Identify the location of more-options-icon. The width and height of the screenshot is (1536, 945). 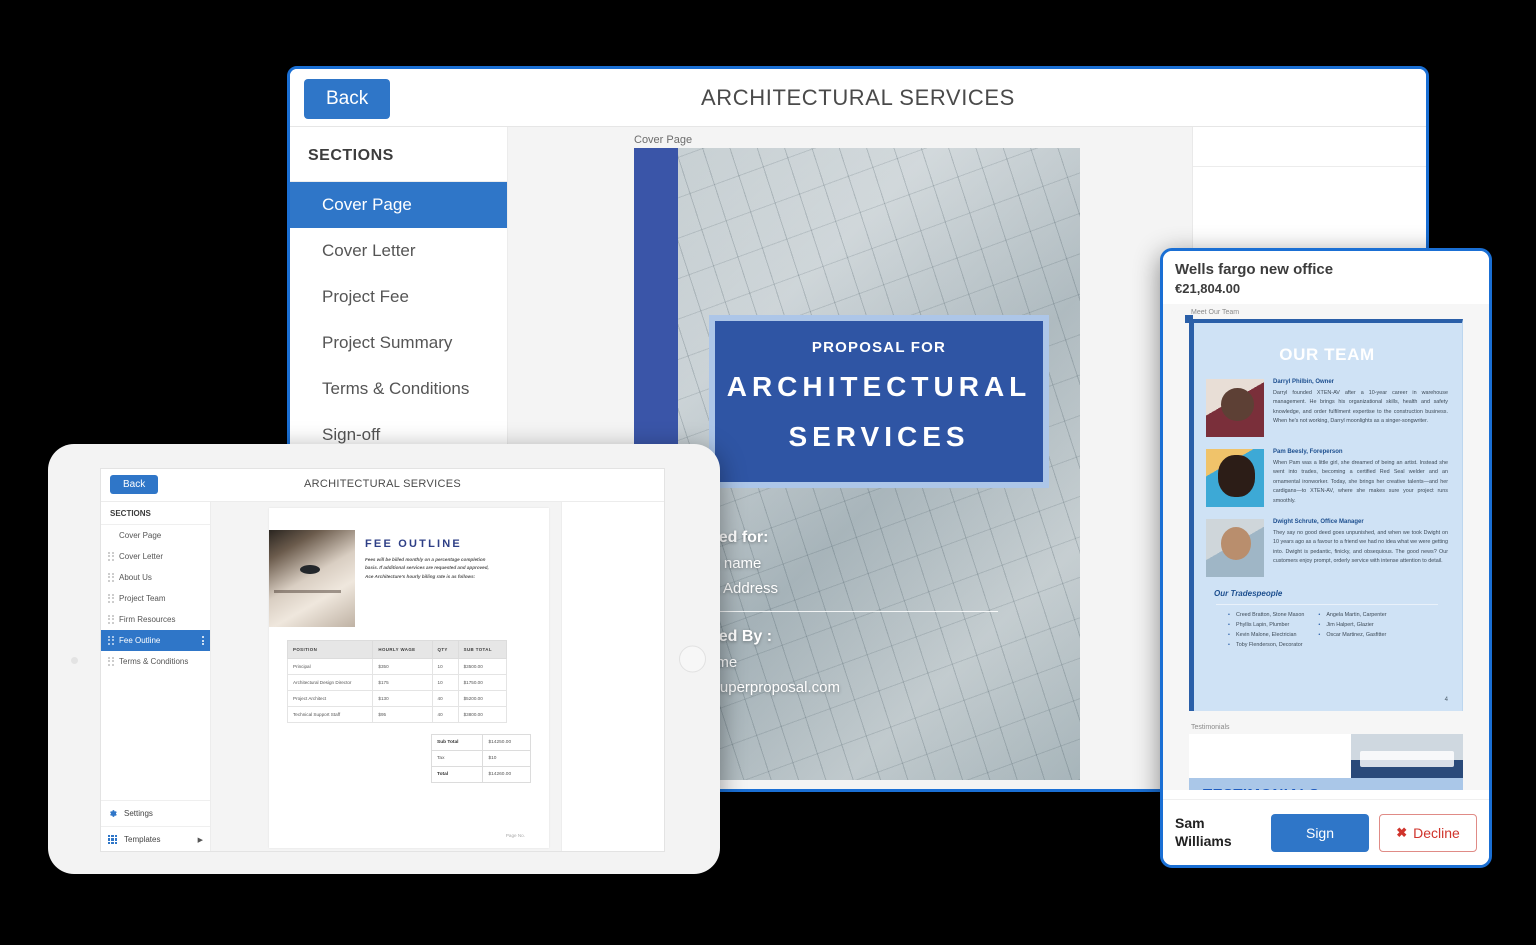
(203, 640).